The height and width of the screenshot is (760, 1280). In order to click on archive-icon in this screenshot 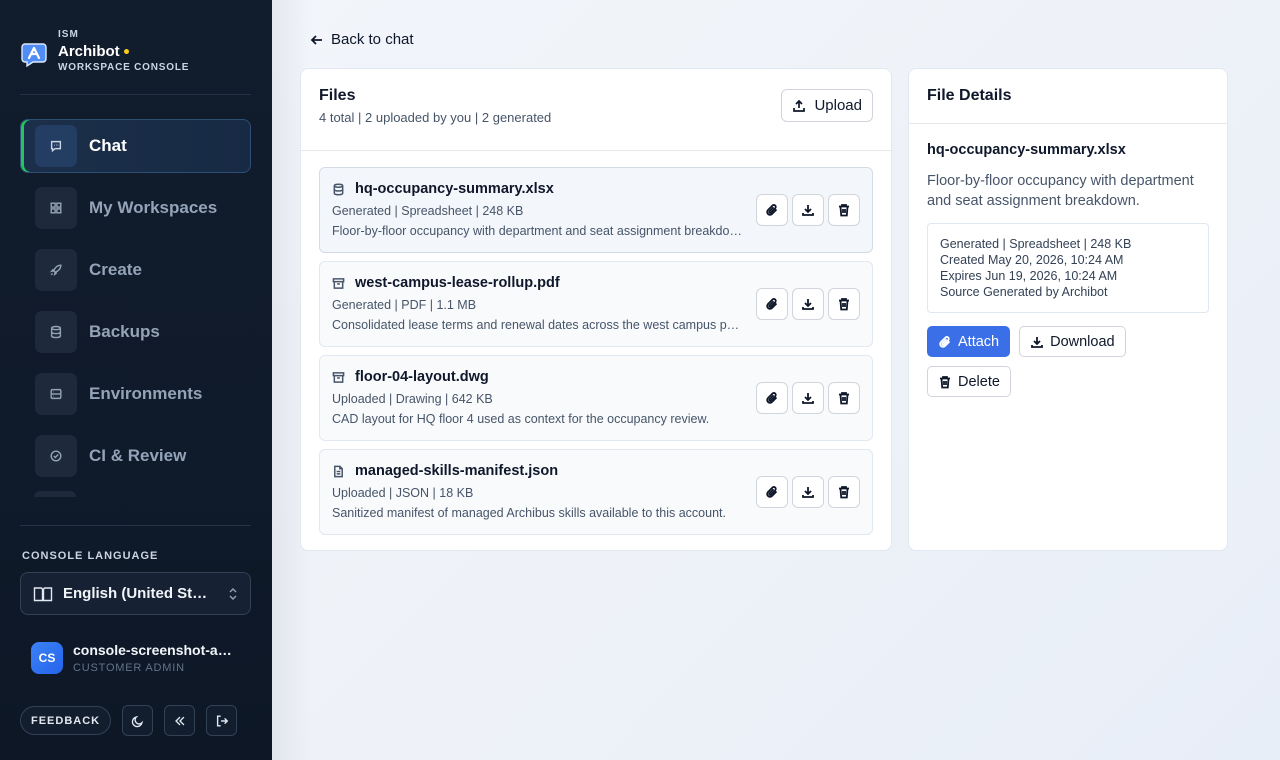, I will do `click(338, 283)`.